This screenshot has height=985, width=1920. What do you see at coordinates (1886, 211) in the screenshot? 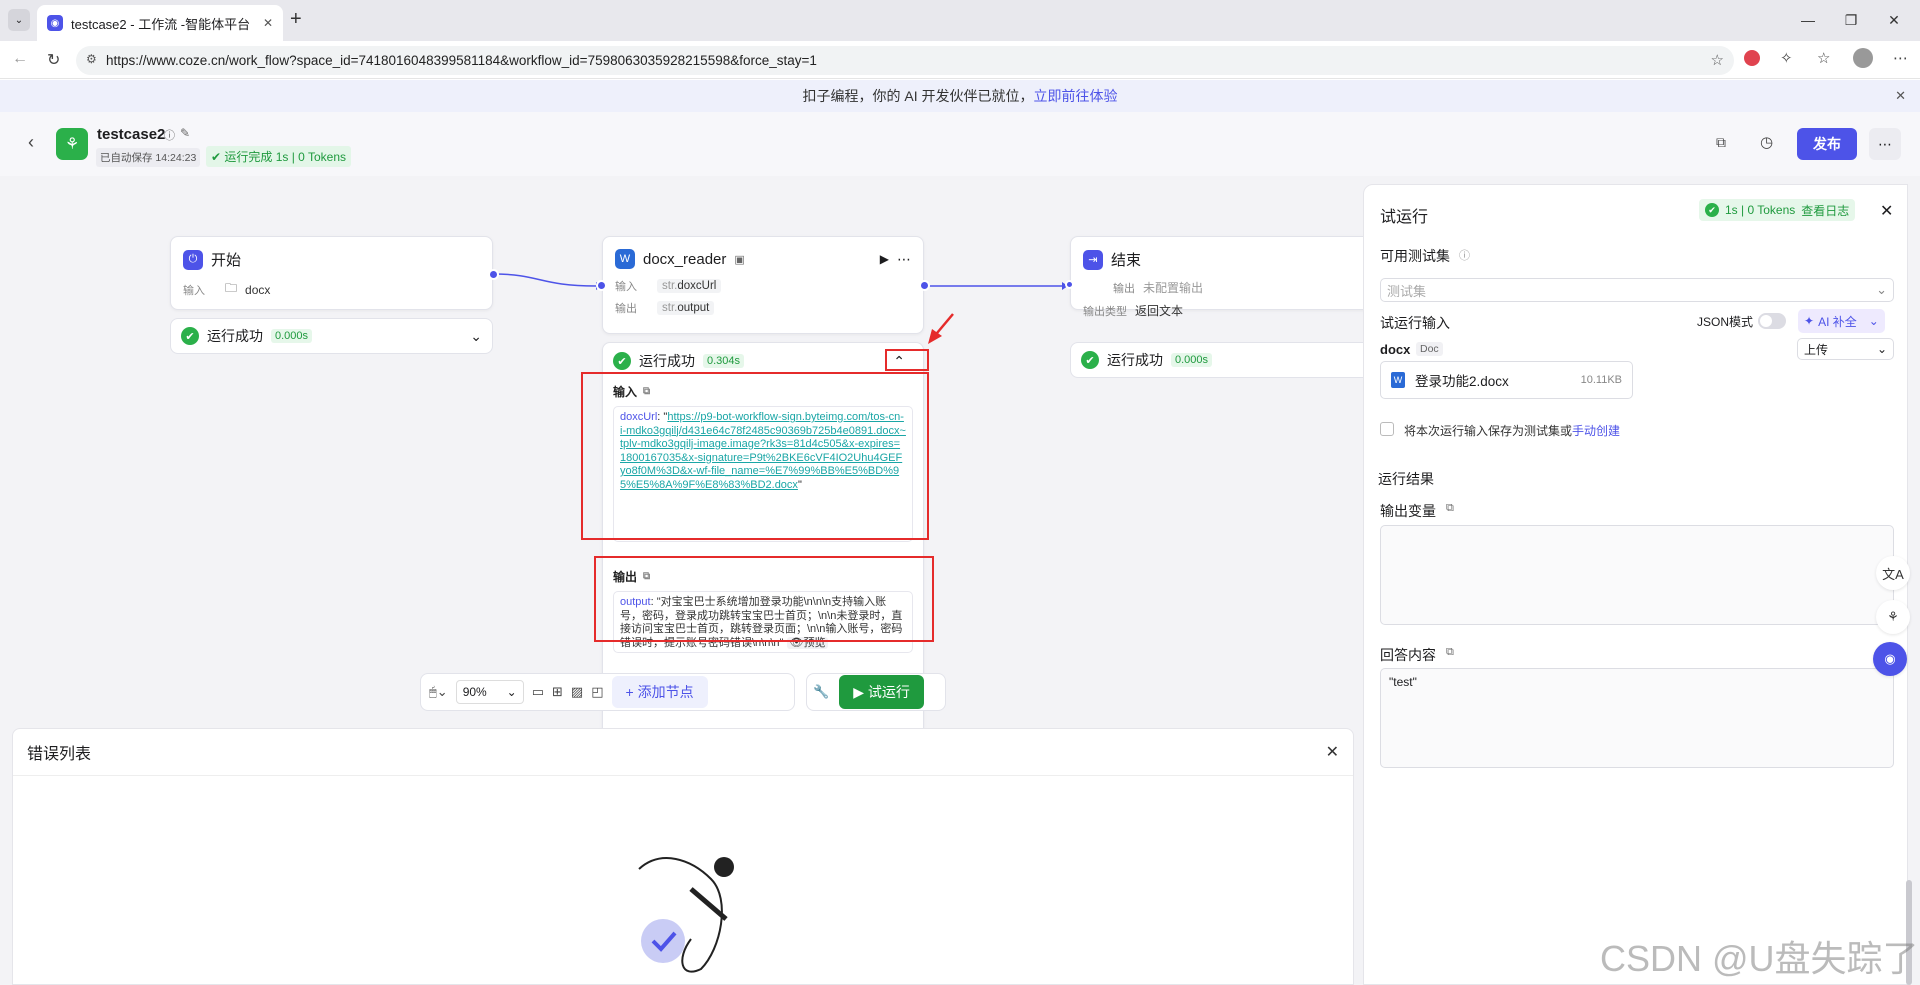
I see `close-panel-icon: ✕` at bounding box center [1886, 211].